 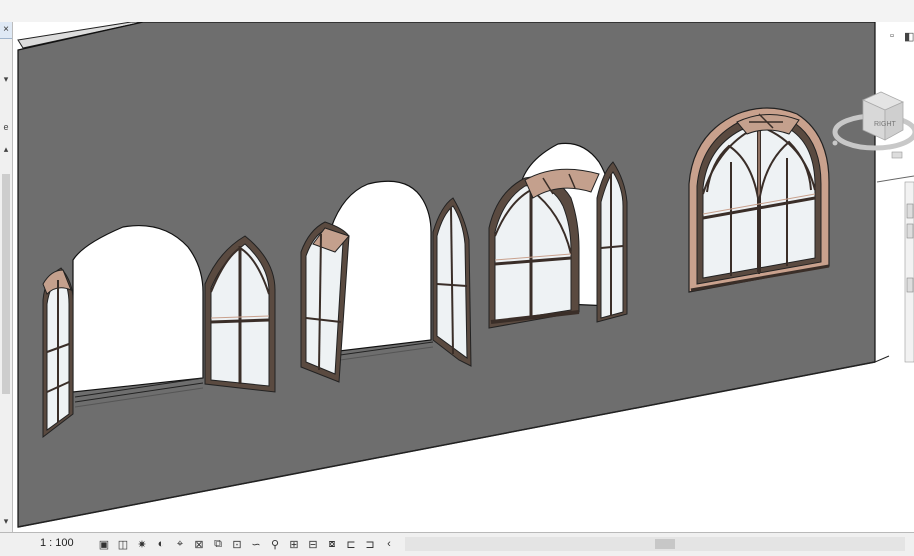 What do you see at coordinates (123, 544) in the screenshot?
I see `detail-level-icon: ◫` at bounding box center [123, 544].